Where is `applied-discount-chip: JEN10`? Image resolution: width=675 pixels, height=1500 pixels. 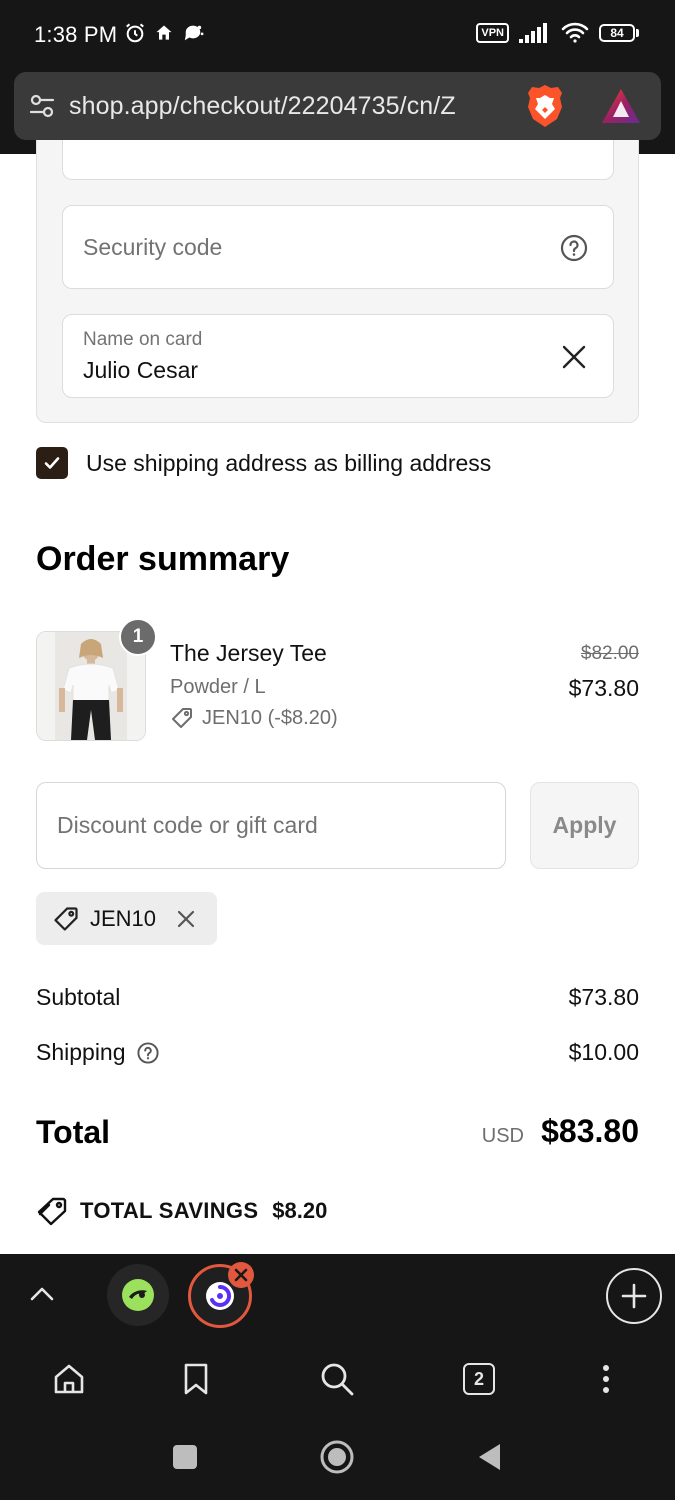
applied-discount-chip: JEN10 is located at coordinates (126, 918).